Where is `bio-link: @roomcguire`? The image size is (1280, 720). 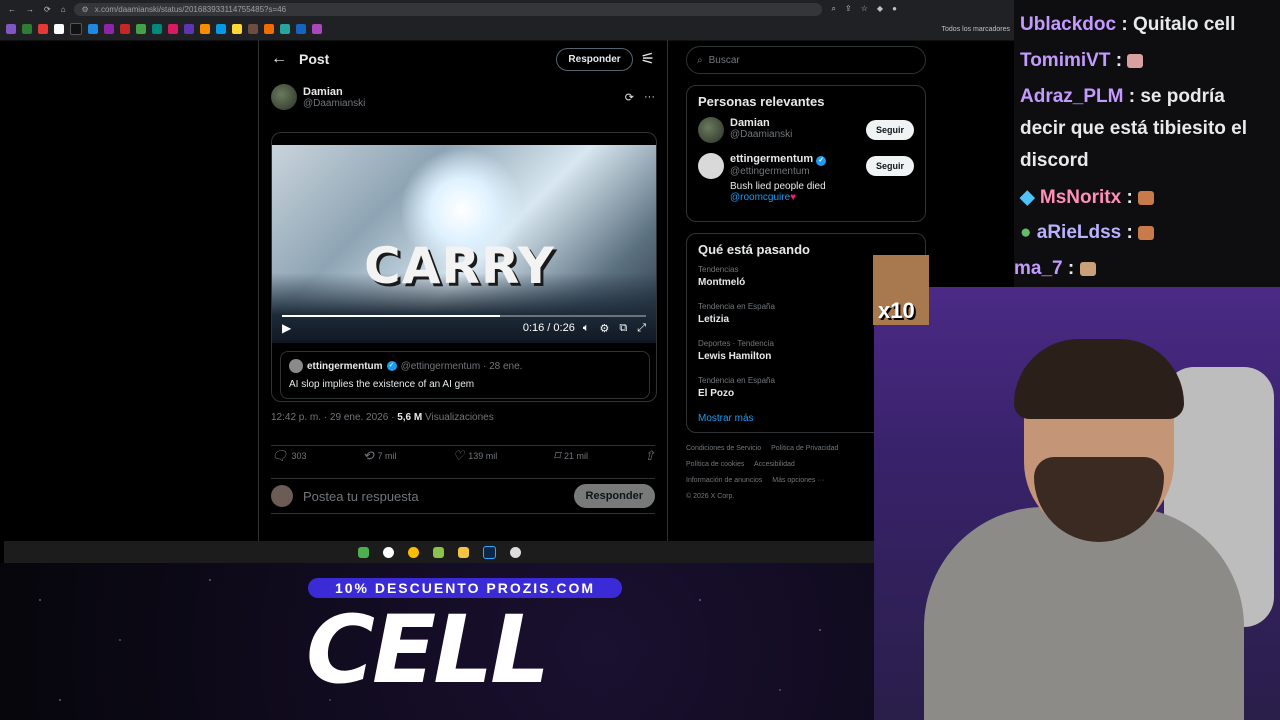
bio-link: @roomcguire is located at coordinates (760, 197).